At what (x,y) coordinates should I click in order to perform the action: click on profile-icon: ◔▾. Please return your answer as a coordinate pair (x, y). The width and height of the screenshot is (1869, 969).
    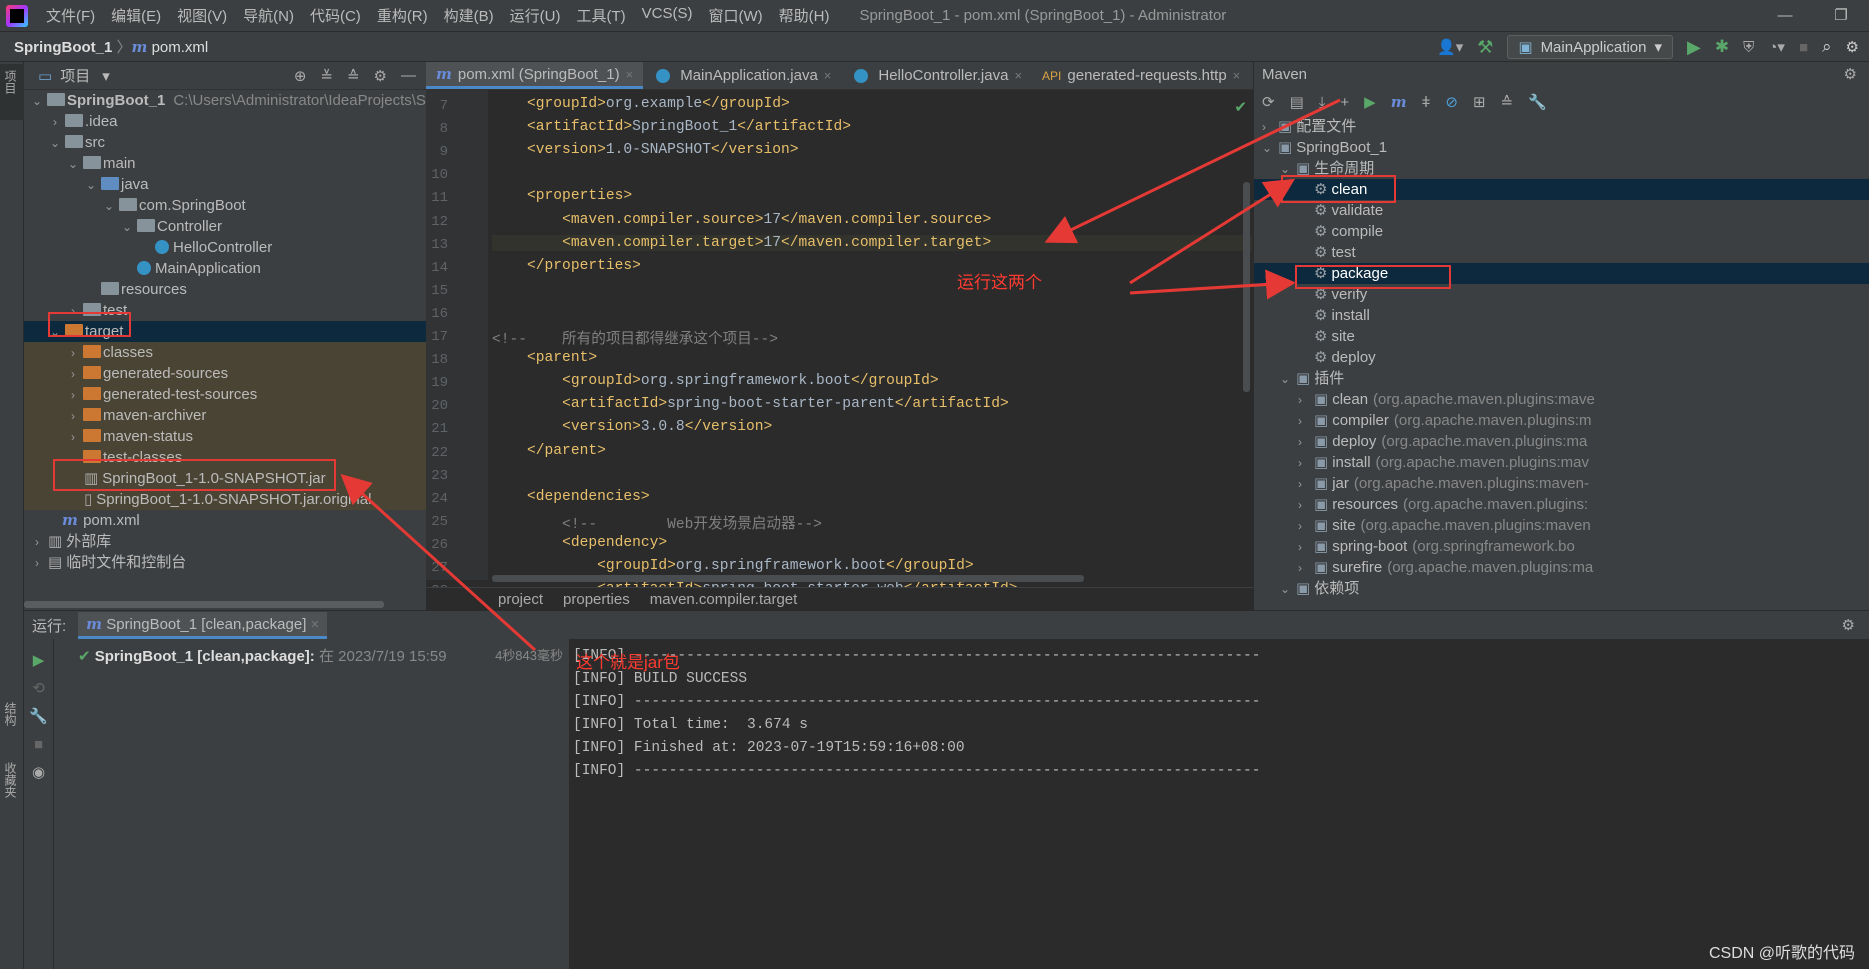
    Looking at the image, I should click on (1776, 47).